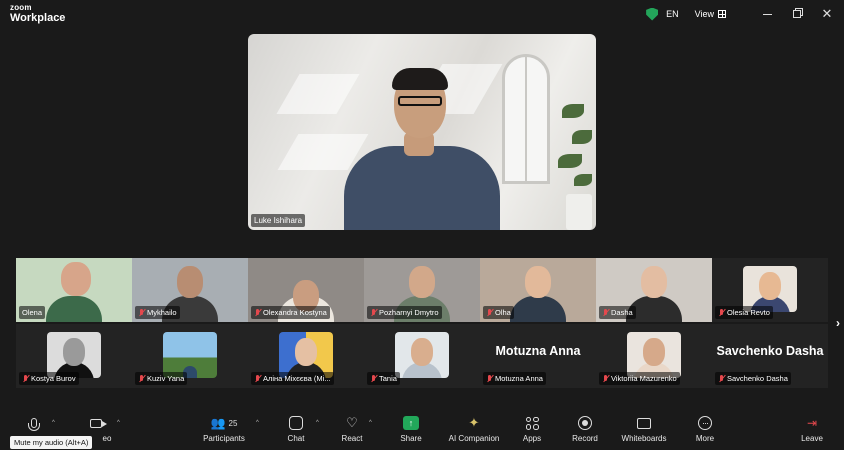 This screenshot has height=450, width=844. I want to click on participant-name: Motuzna Anna, so click(519, 378).